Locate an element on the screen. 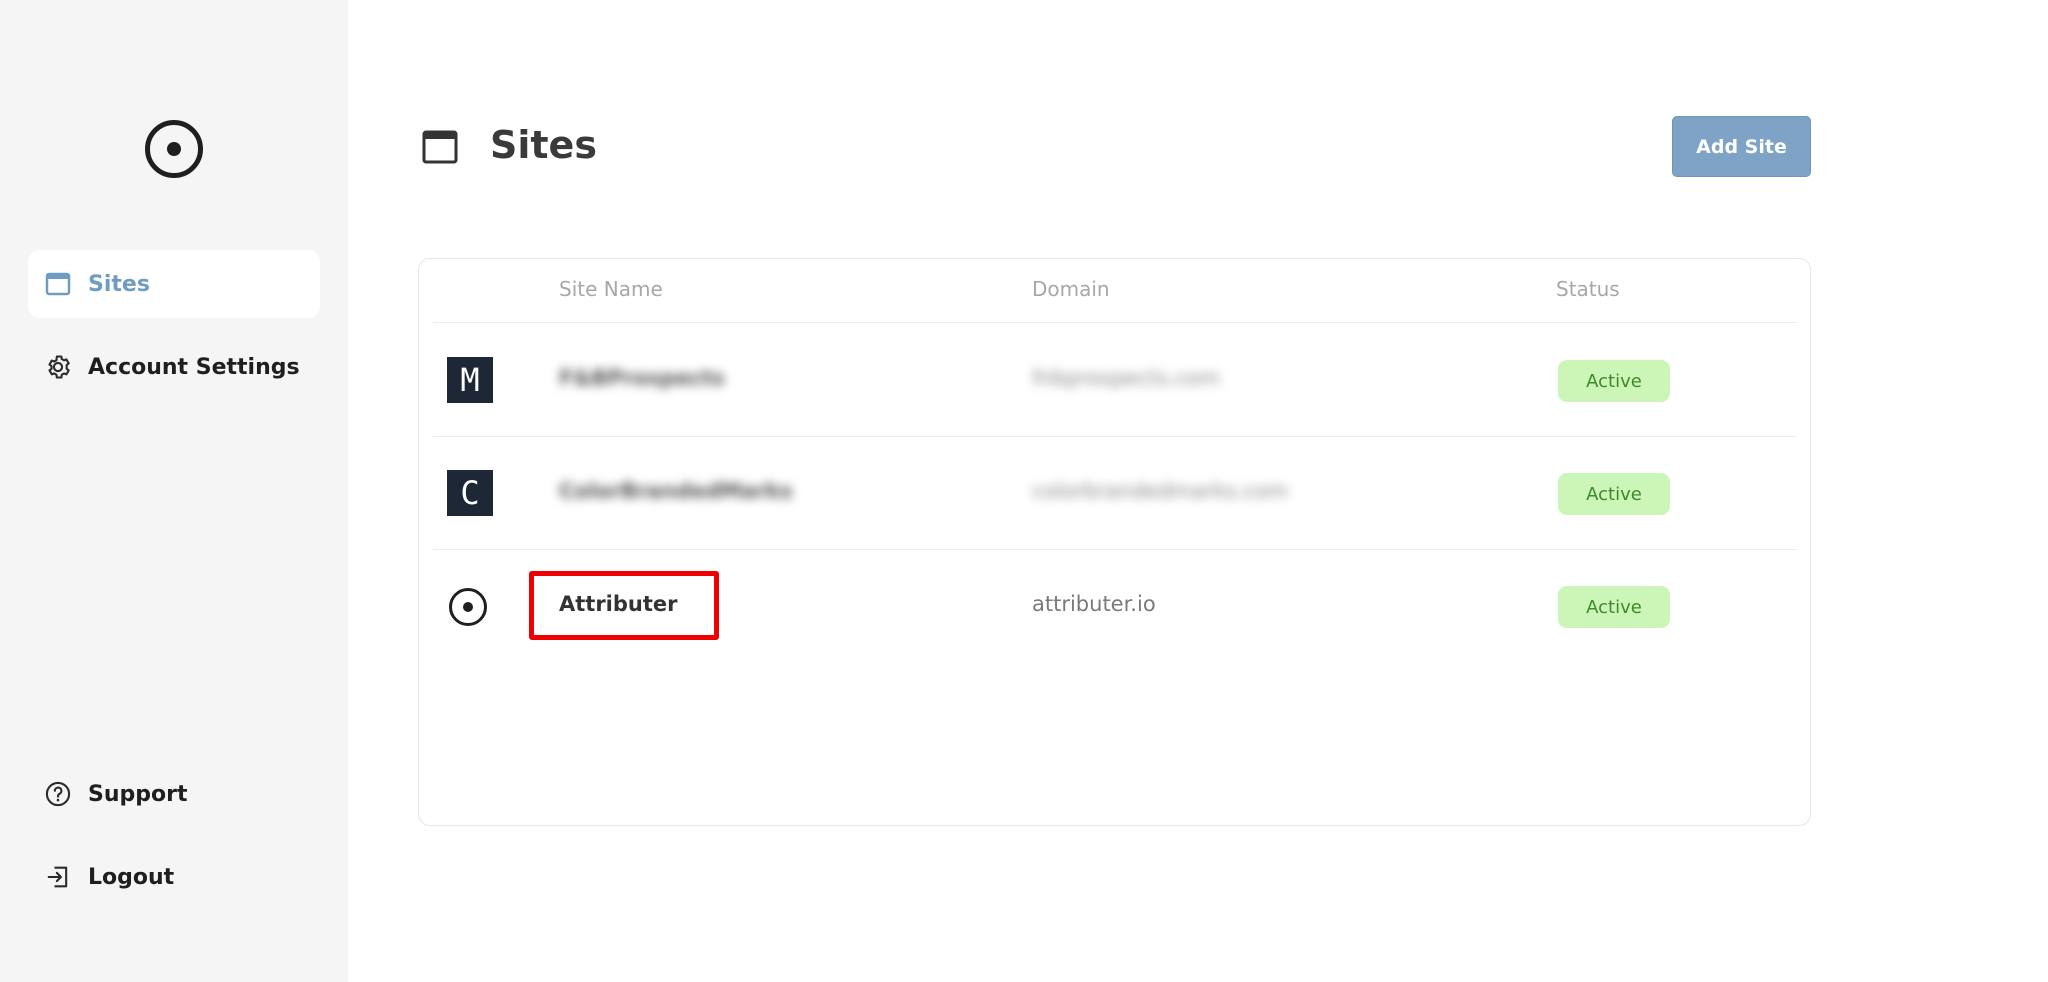 The height and width of the screenshot is (982, 2048). site-domain: fnbprospects.com is located at coordinates (1126, 378).